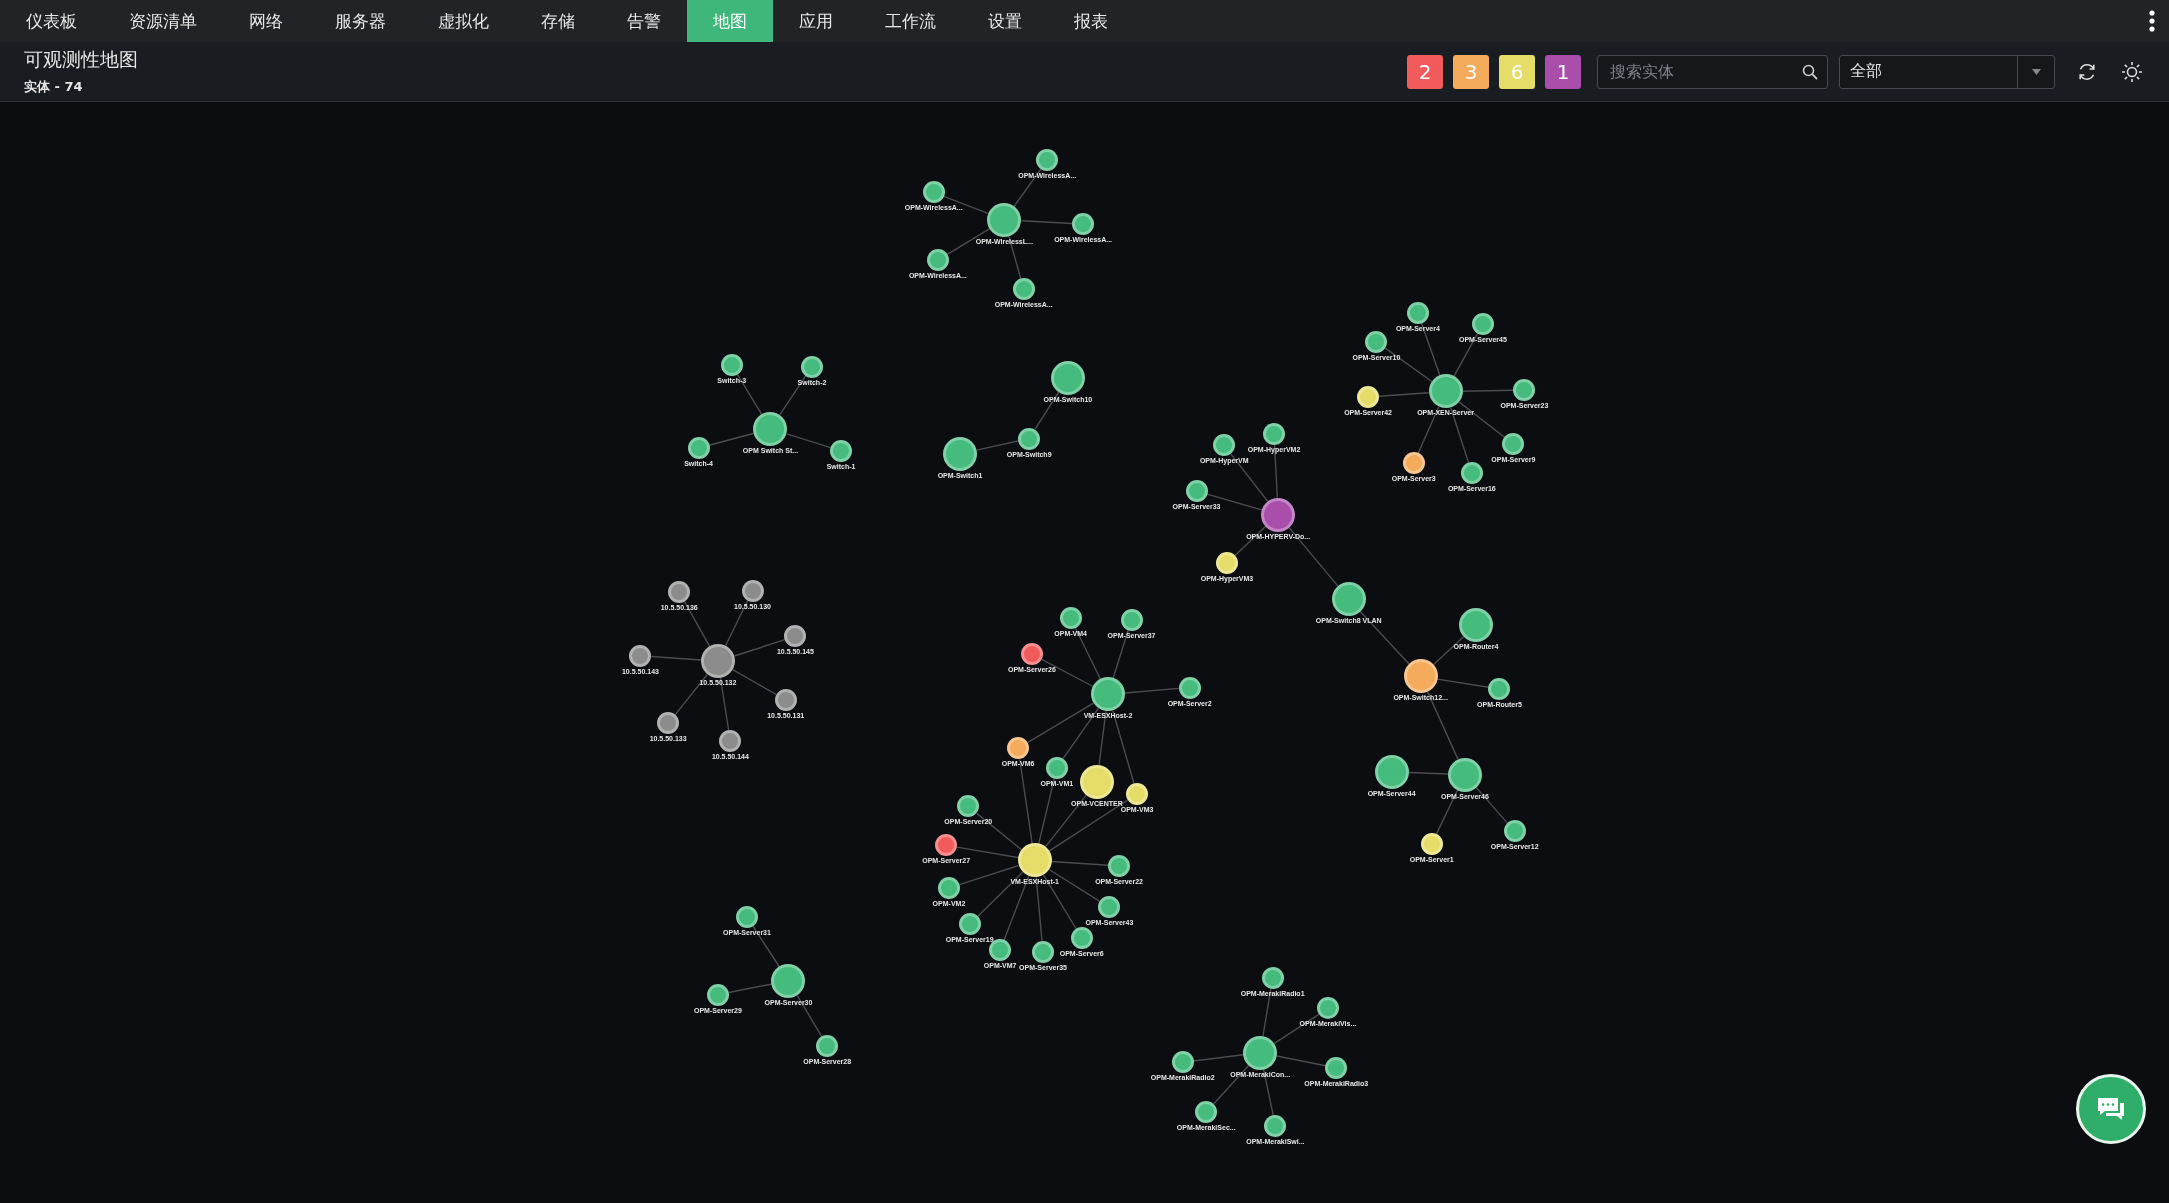 This screenshot has height=1203, width=2169. I want to click on nav-tab: 设置, so click(1005, 21).